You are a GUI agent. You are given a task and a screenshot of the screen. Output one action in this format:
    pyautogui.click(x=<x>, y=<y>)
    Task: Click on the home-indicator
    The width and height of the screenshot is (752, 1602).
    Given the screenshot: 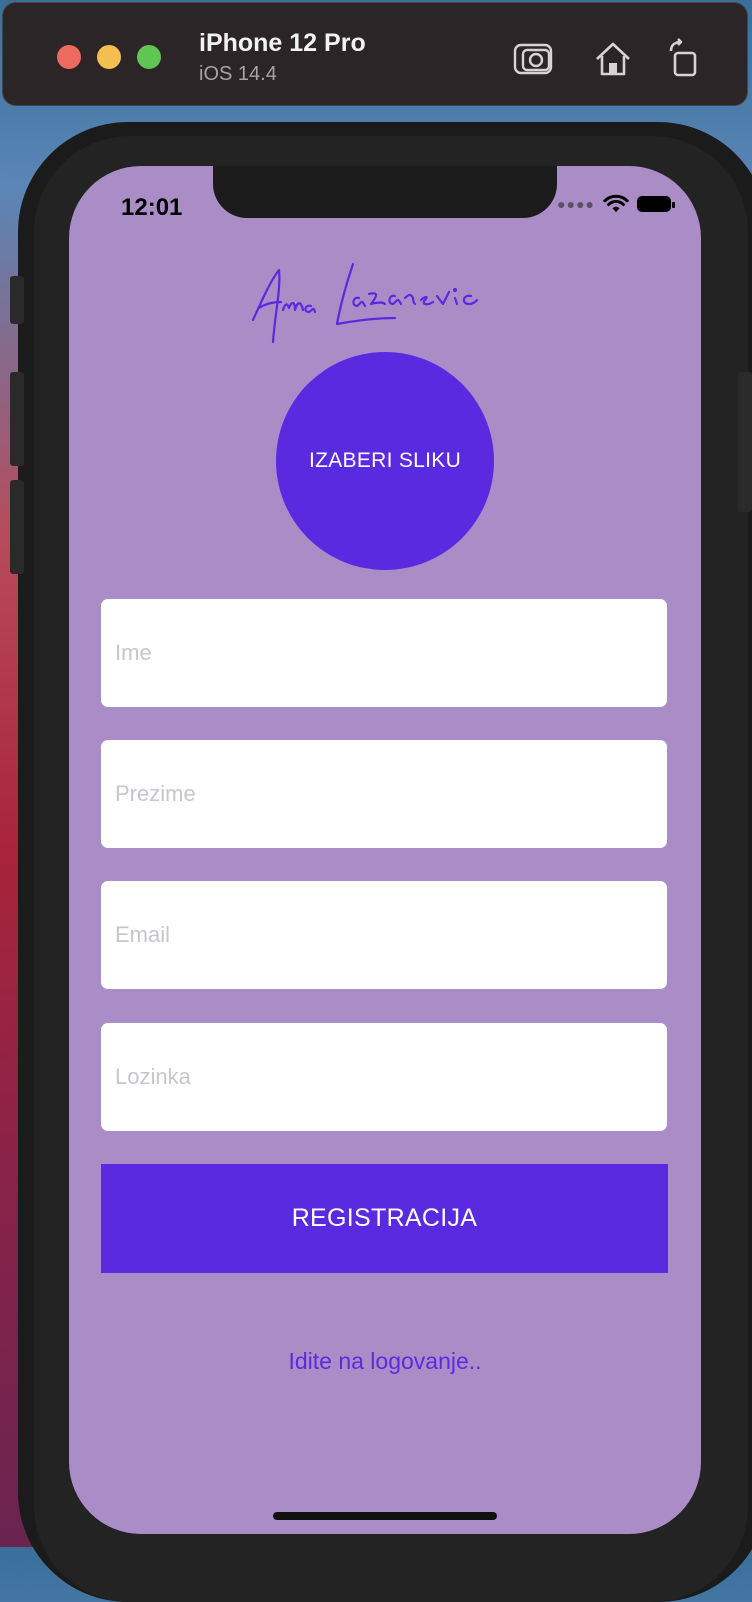 What is the action you would take?
    pyautogui.click(x=385, y=1516)
    